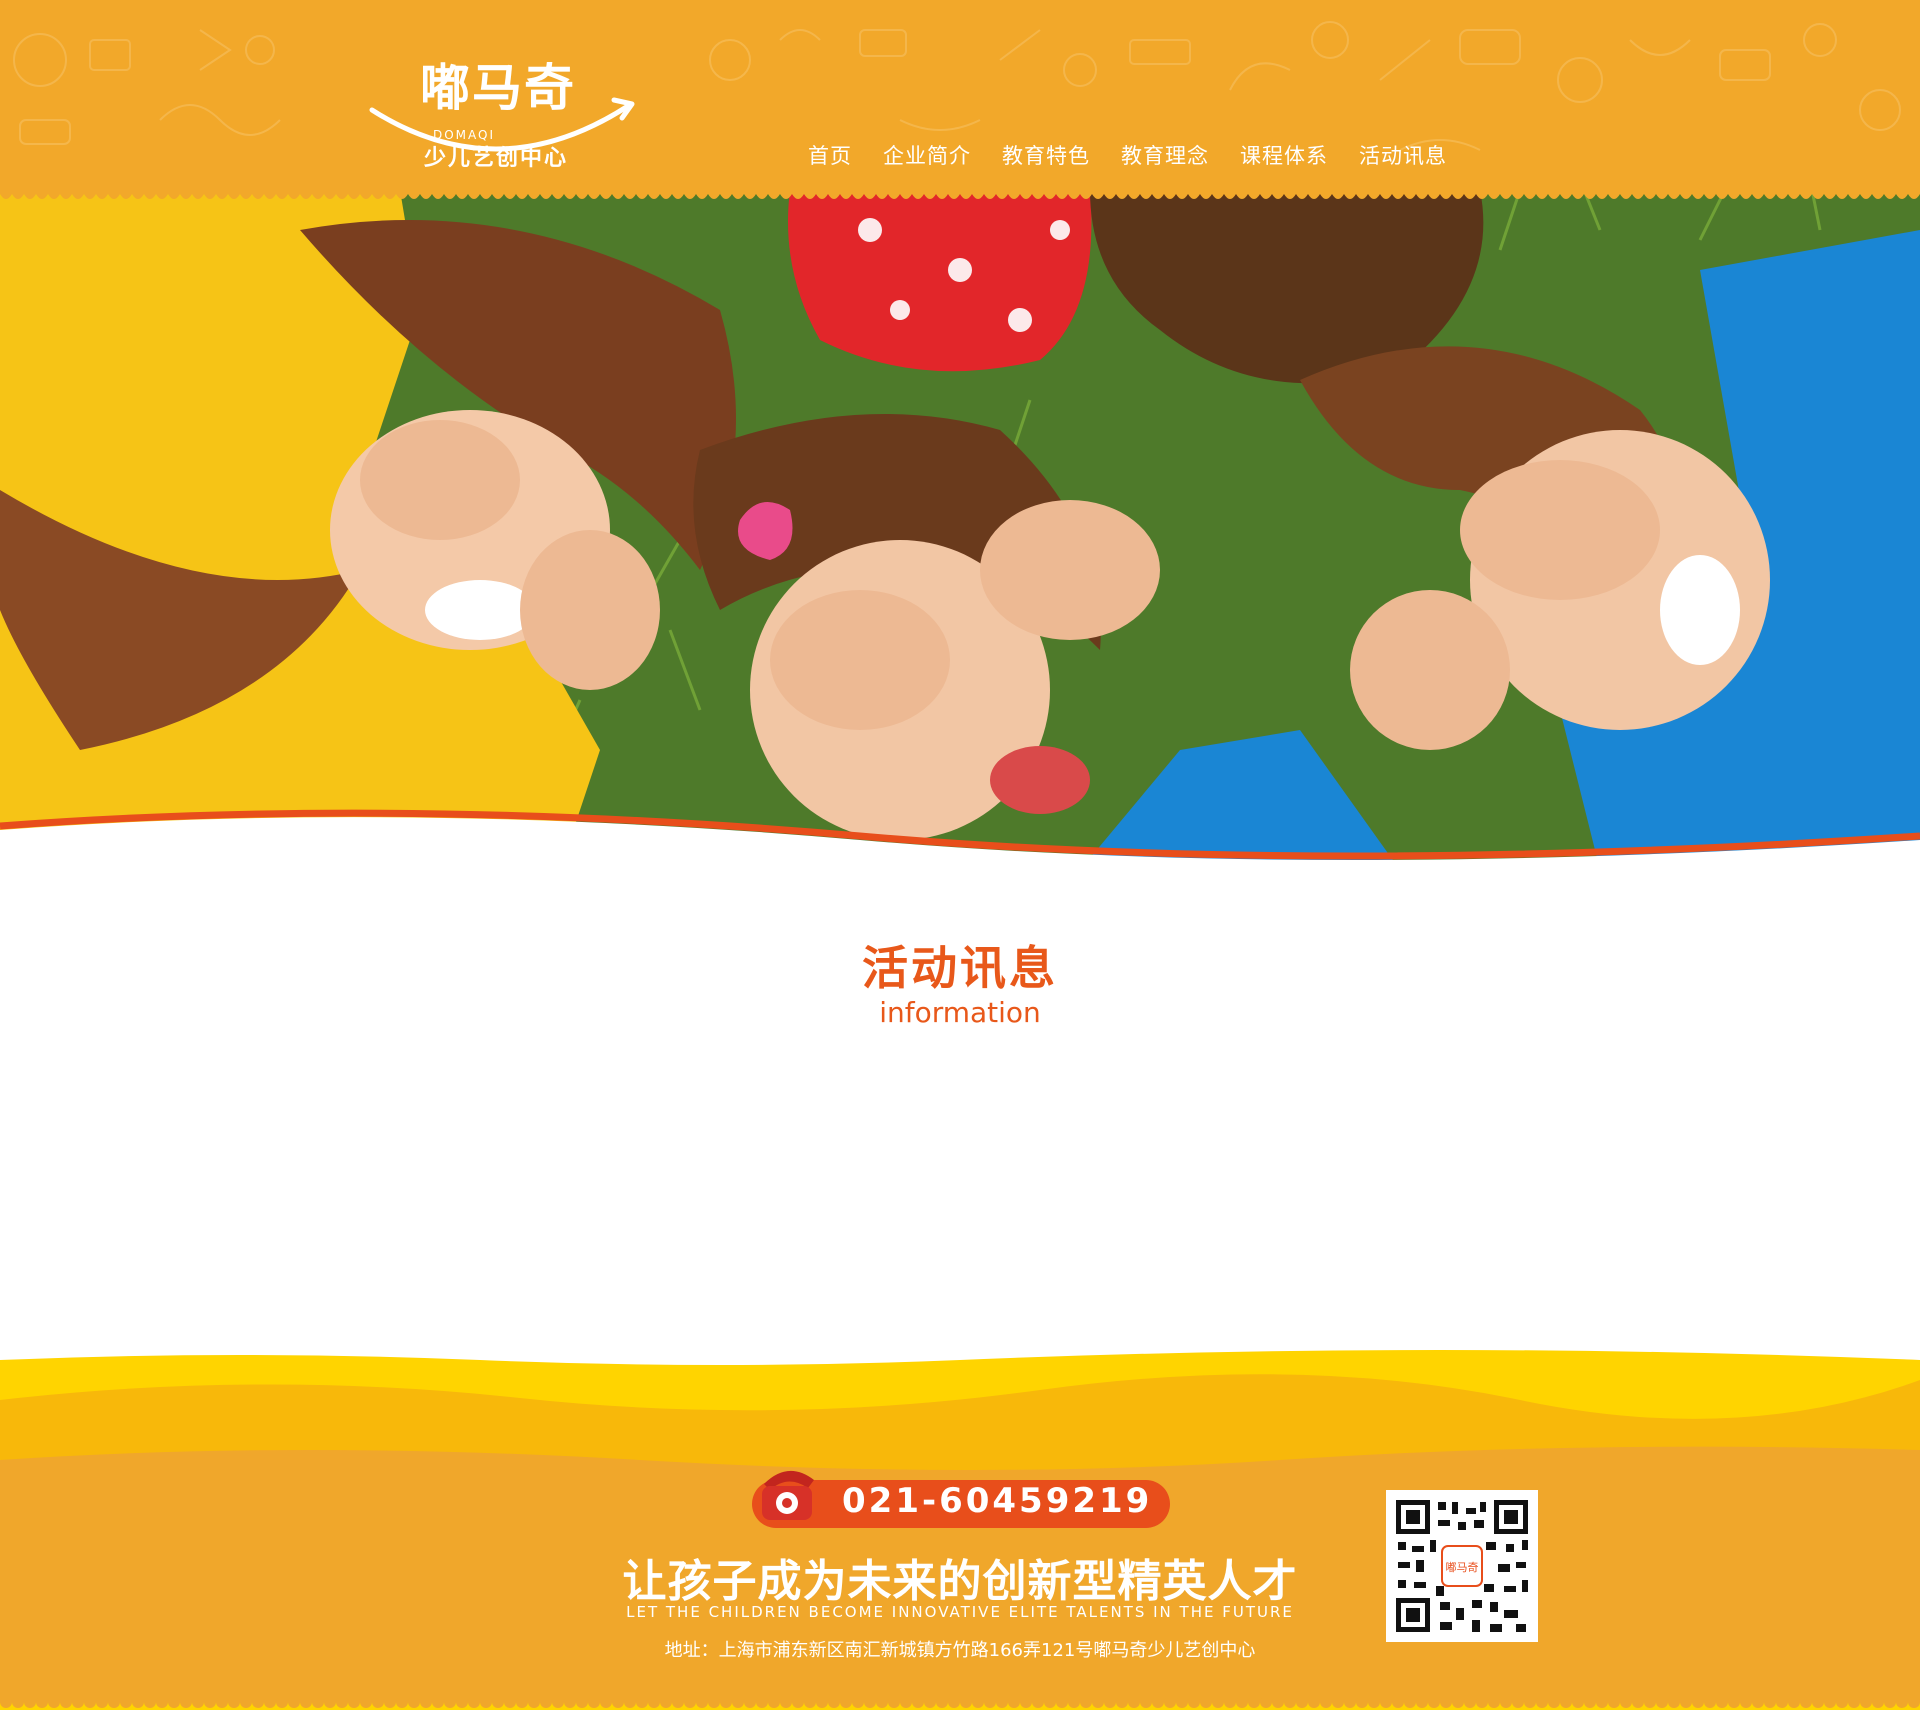  I want to click on nav-item-home: 首页, so click(830, 155).